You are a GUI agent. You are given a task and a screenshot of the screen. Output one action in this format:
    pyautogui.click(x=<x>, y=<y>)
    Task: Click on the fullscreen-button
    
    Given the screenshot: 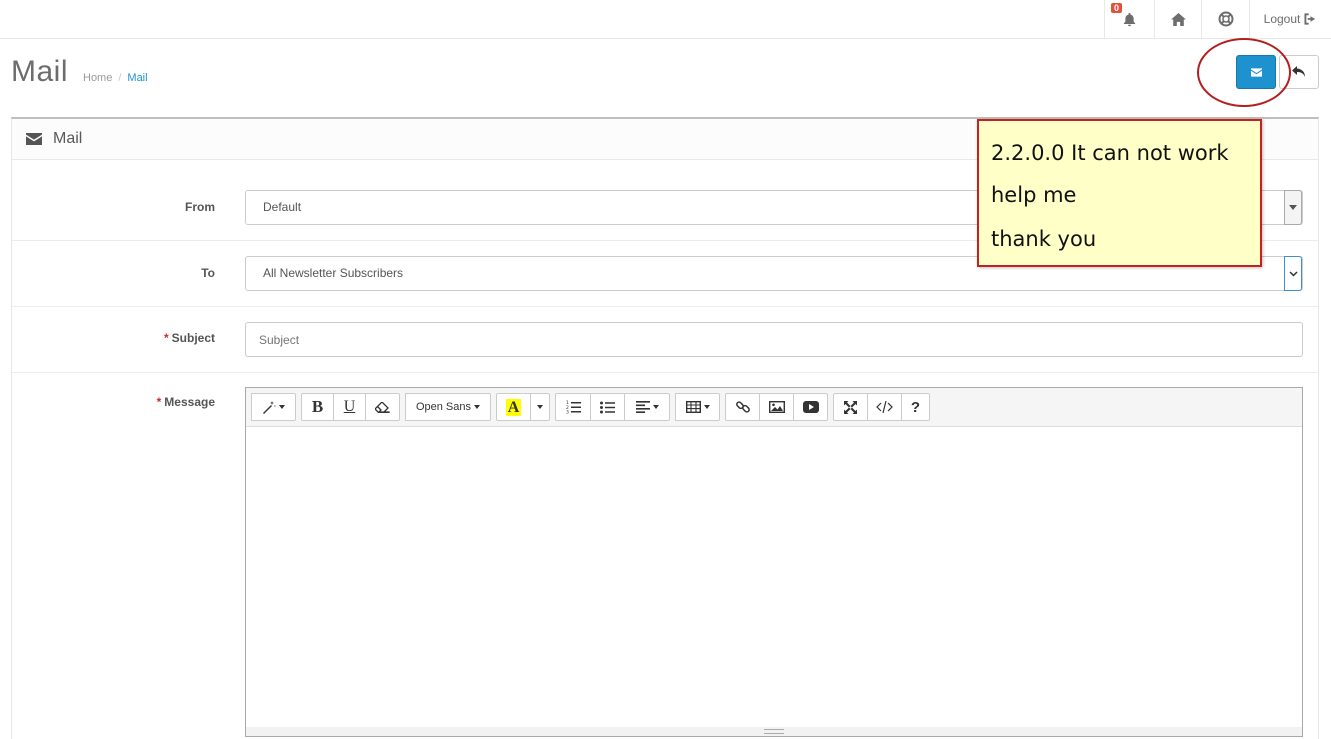 What is the action you would take?
    pyautogui.click(x=850, y=407)
    